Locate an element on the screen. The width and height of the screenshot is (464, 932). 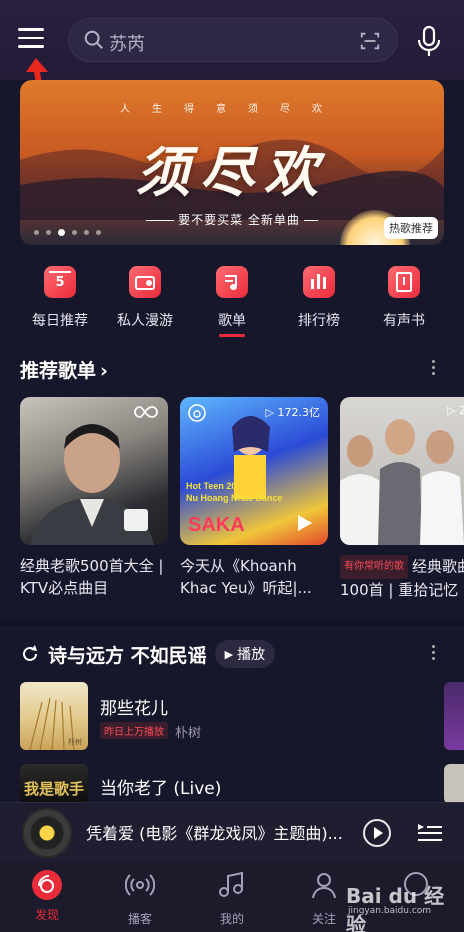
radio-icon is located at coordinates (145, 282).